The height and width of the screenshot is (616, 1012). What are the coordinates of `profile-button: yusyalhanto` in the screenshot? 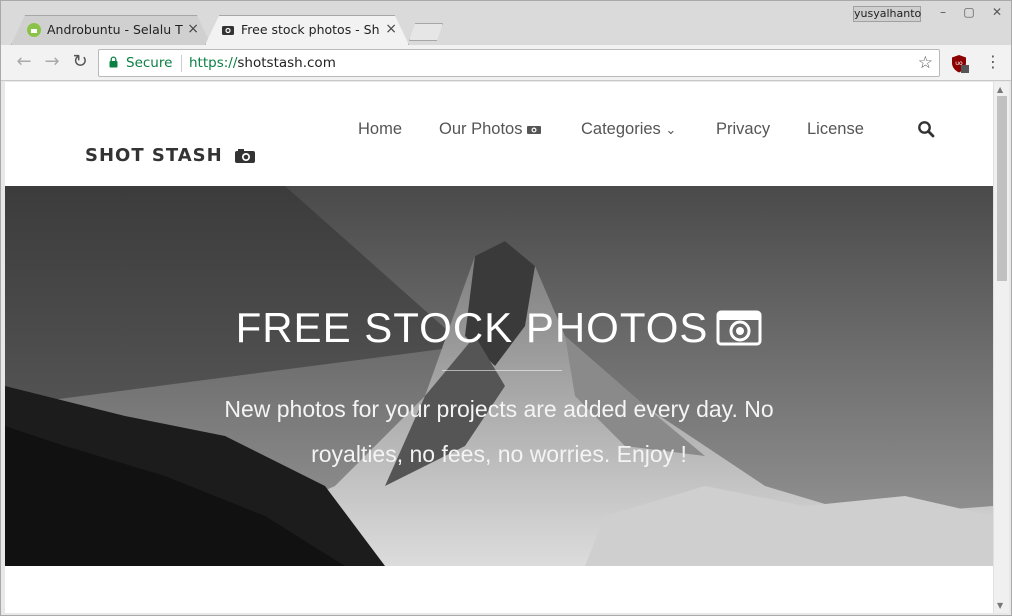 It's located at (887, 14).